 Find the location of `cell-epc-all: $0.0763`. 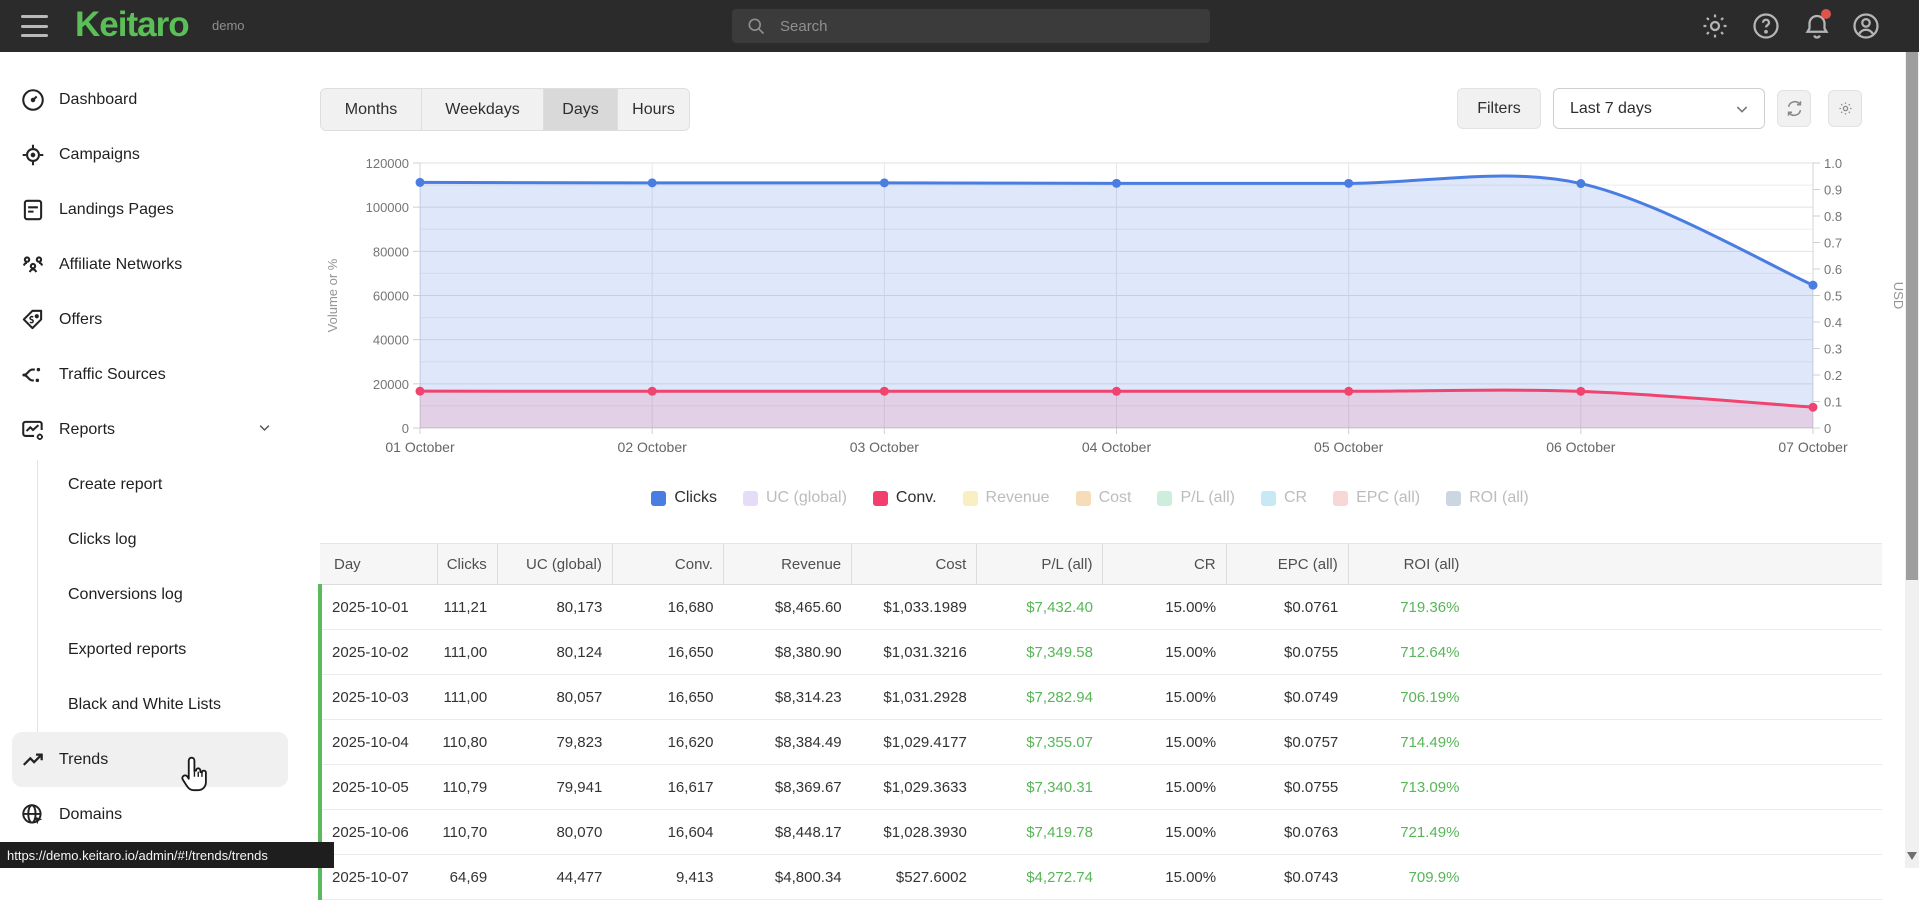

cell-epc-all: $0.0763 is located at coordinates (1287, 832).